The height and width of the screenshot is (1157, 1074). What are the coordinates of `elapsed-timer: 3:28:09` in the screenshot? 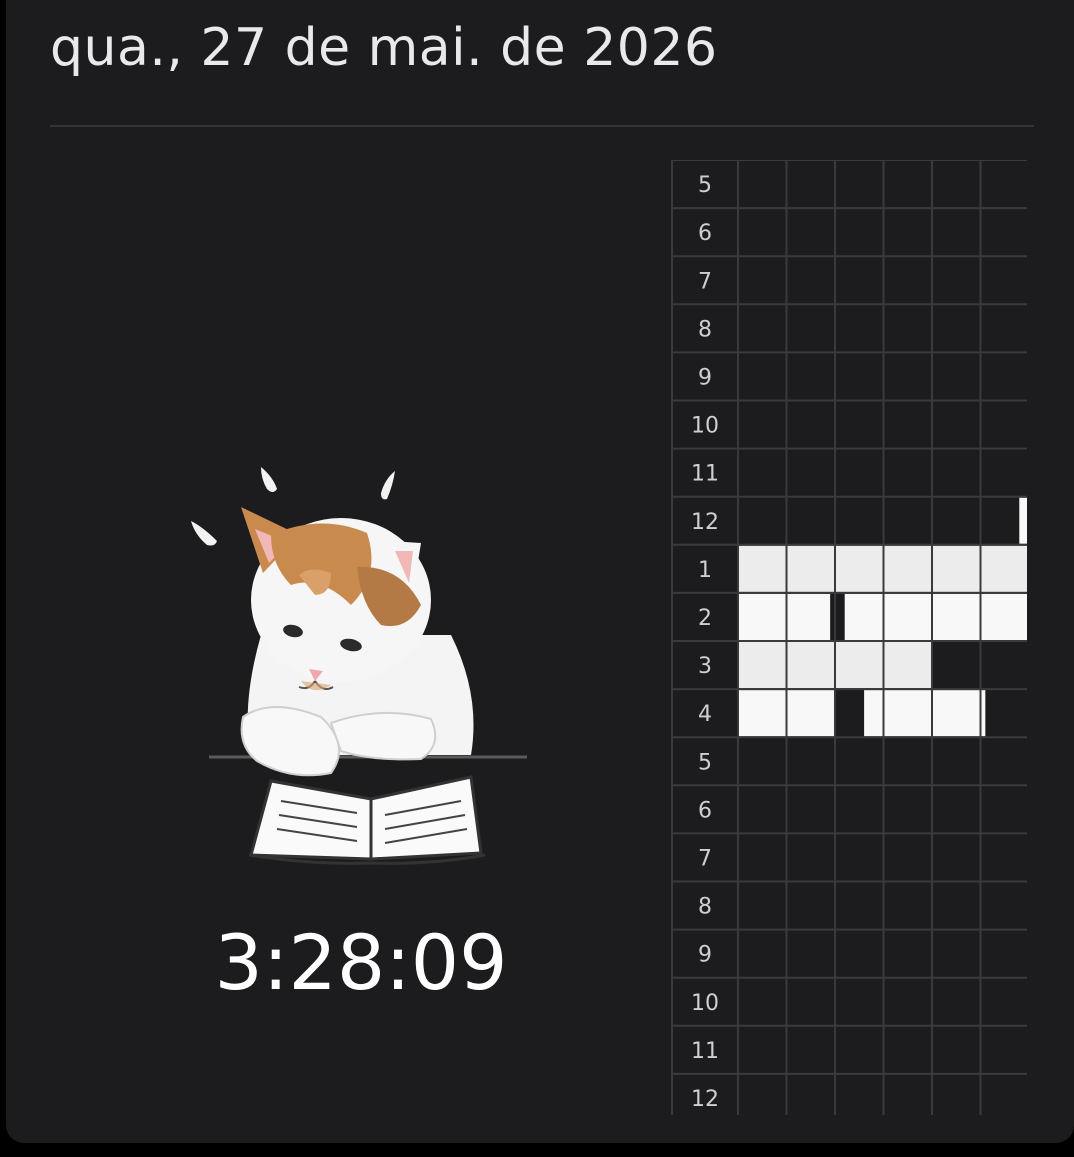 It's located at (361, 962).